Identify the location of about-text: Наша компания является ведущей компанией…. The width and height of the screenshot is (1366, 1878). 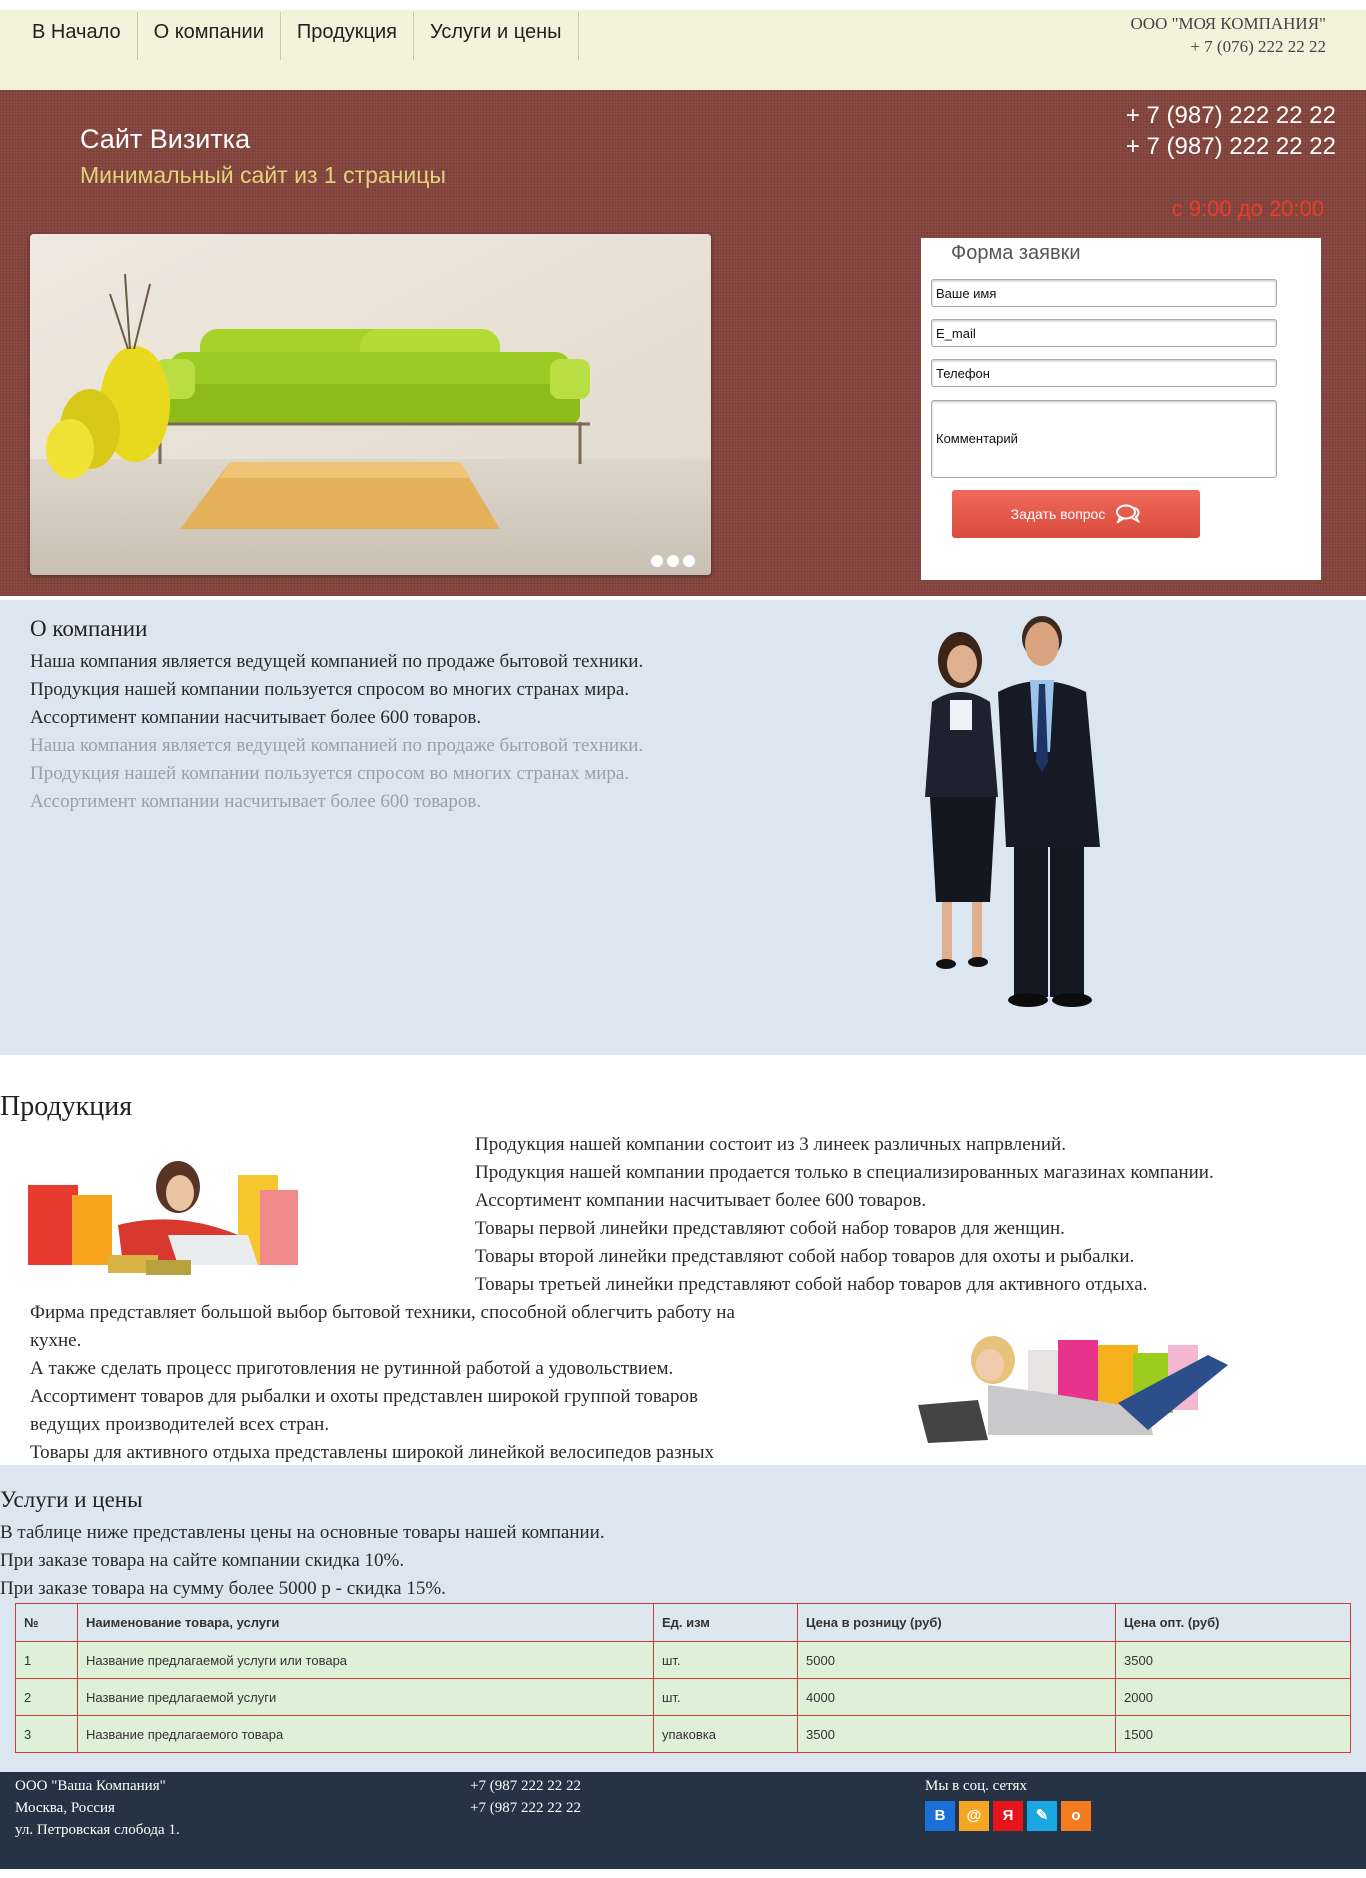
(336, 732).